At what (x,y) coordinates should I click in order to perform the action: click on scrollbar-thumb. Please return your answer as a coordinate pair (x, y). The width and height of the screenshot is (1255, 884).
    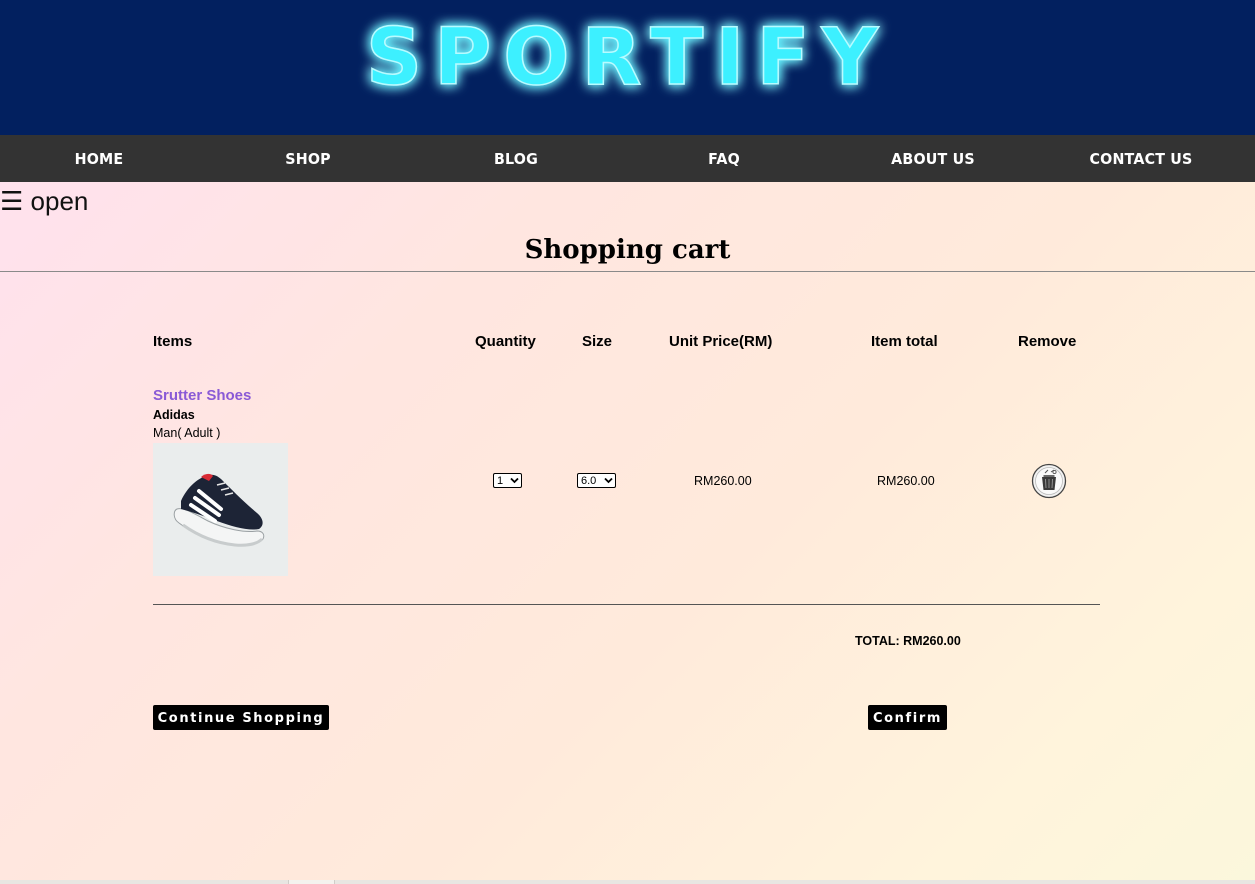
    Looking at the image, I should click on (311, 882).